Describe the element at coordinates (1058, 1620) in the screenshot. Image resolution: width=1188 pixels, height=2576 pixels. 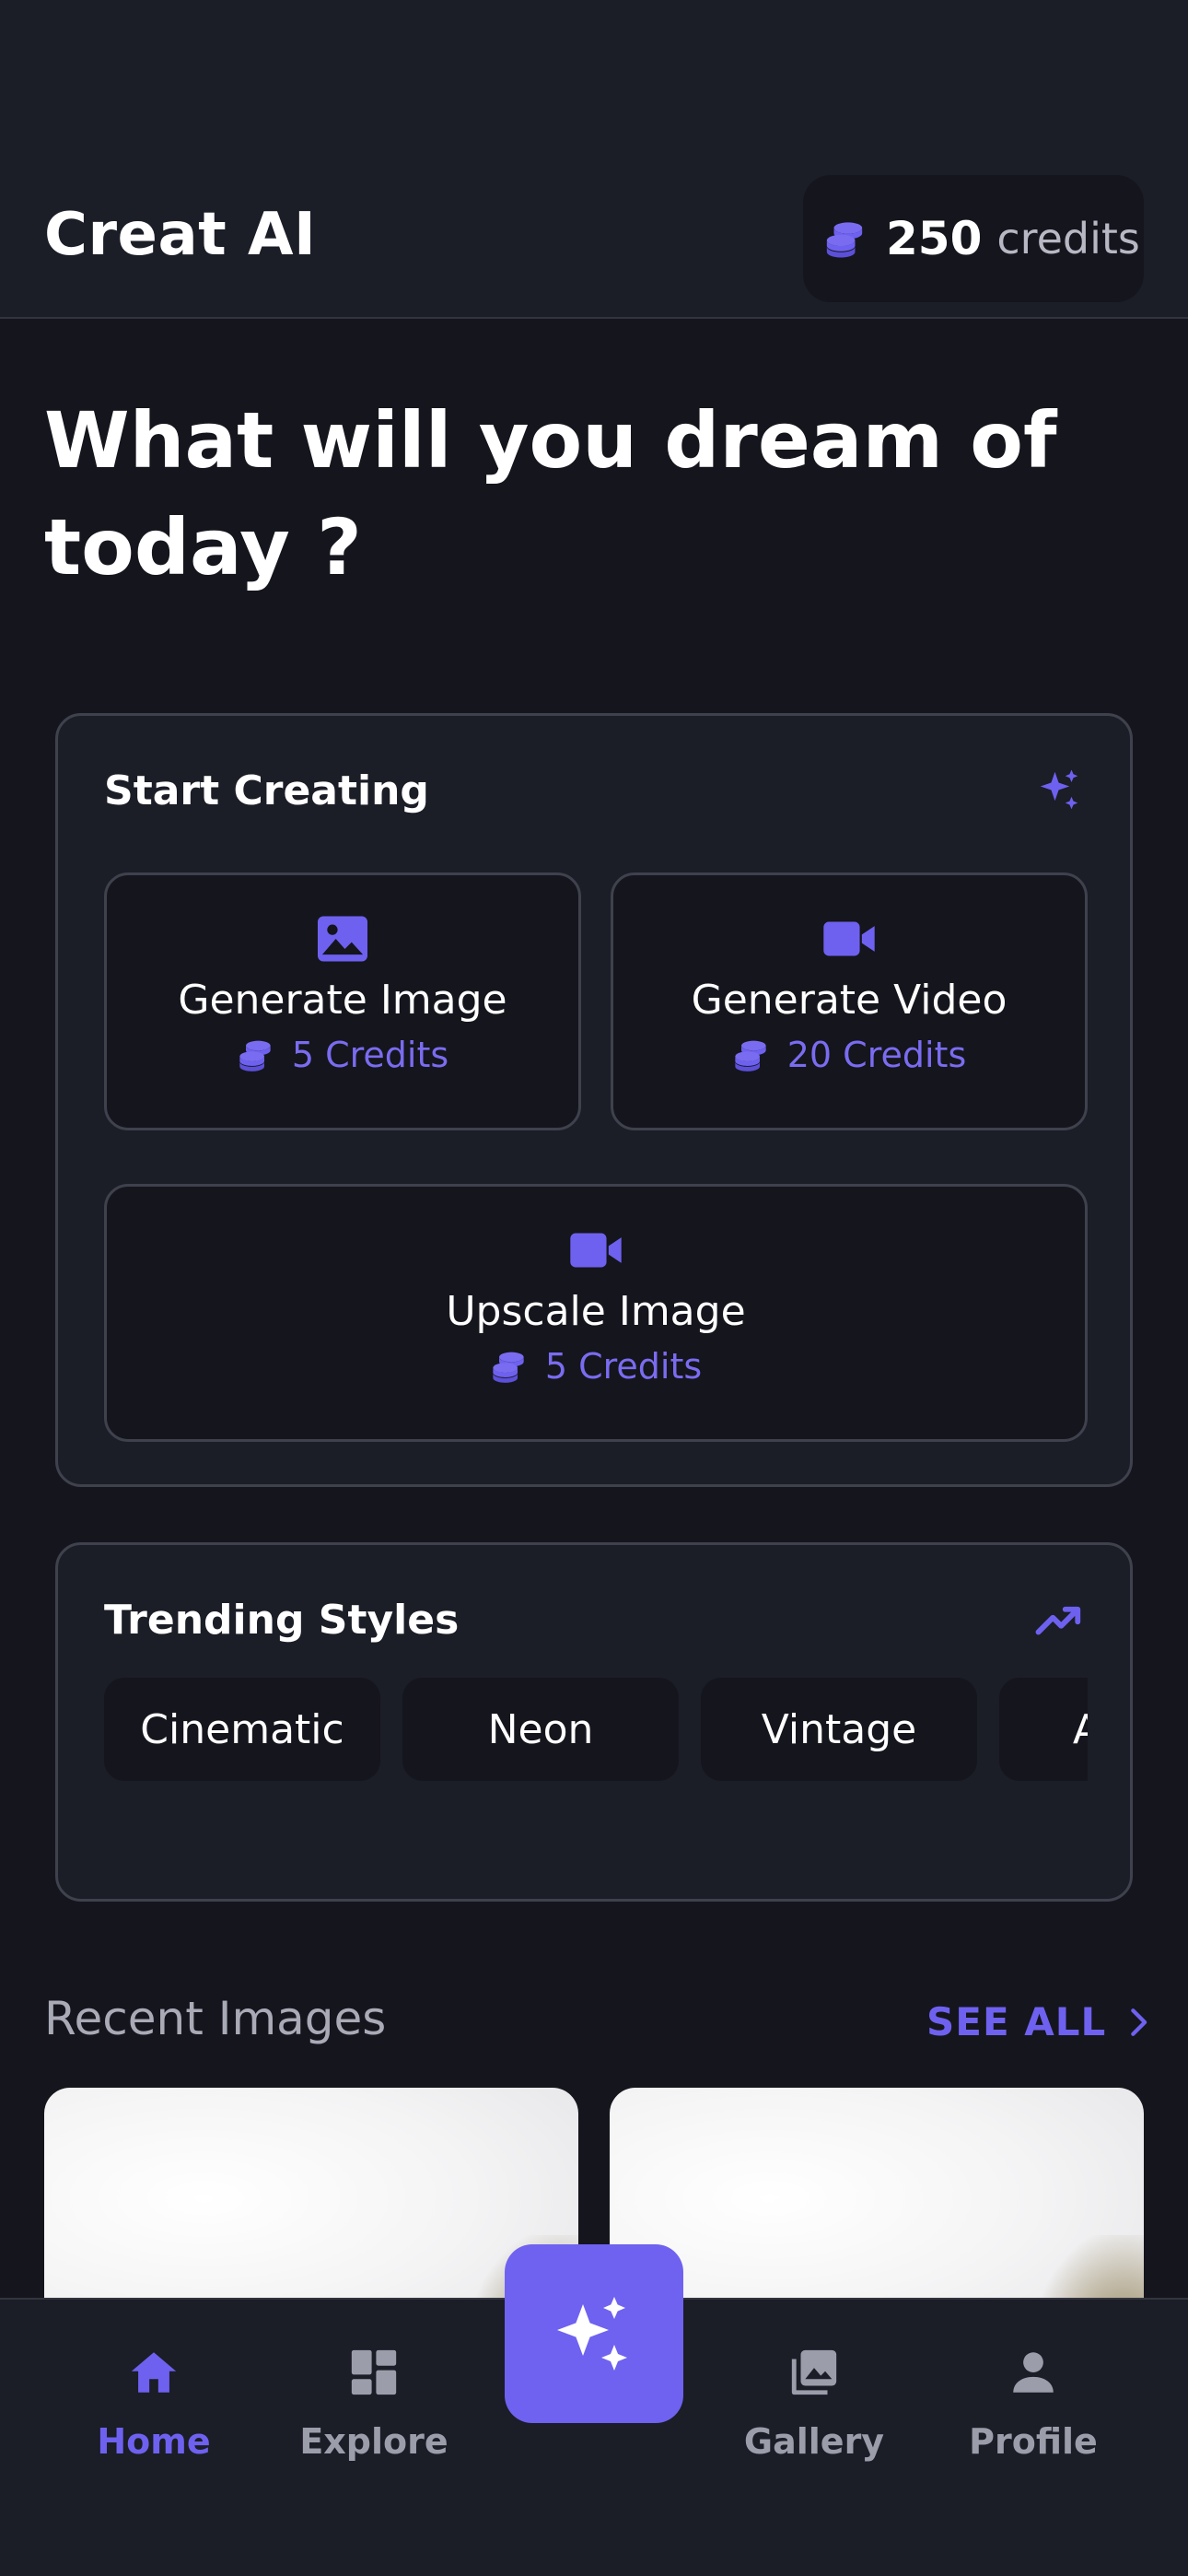
I see `trending-up-icon` at that location.